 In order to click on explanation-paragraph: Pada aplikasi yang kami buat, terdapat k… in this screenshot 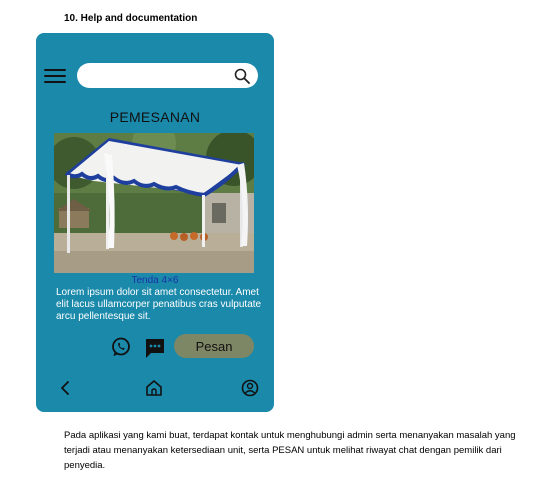, I will do `click(290, 450)`.